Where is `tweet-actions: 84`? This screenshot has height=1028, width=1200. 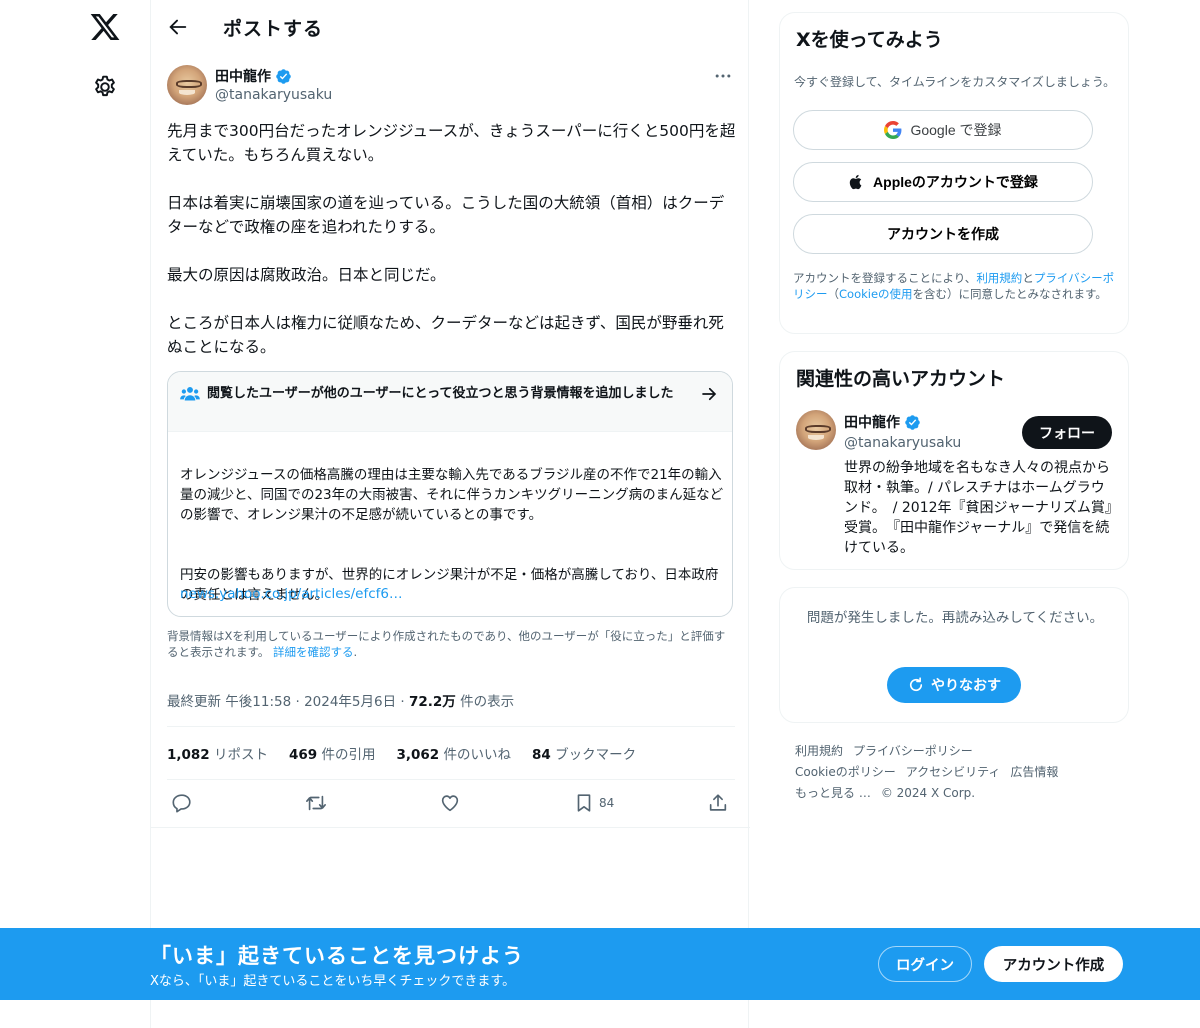
tweet-actions: 84 is located at coordinates (450, 804).